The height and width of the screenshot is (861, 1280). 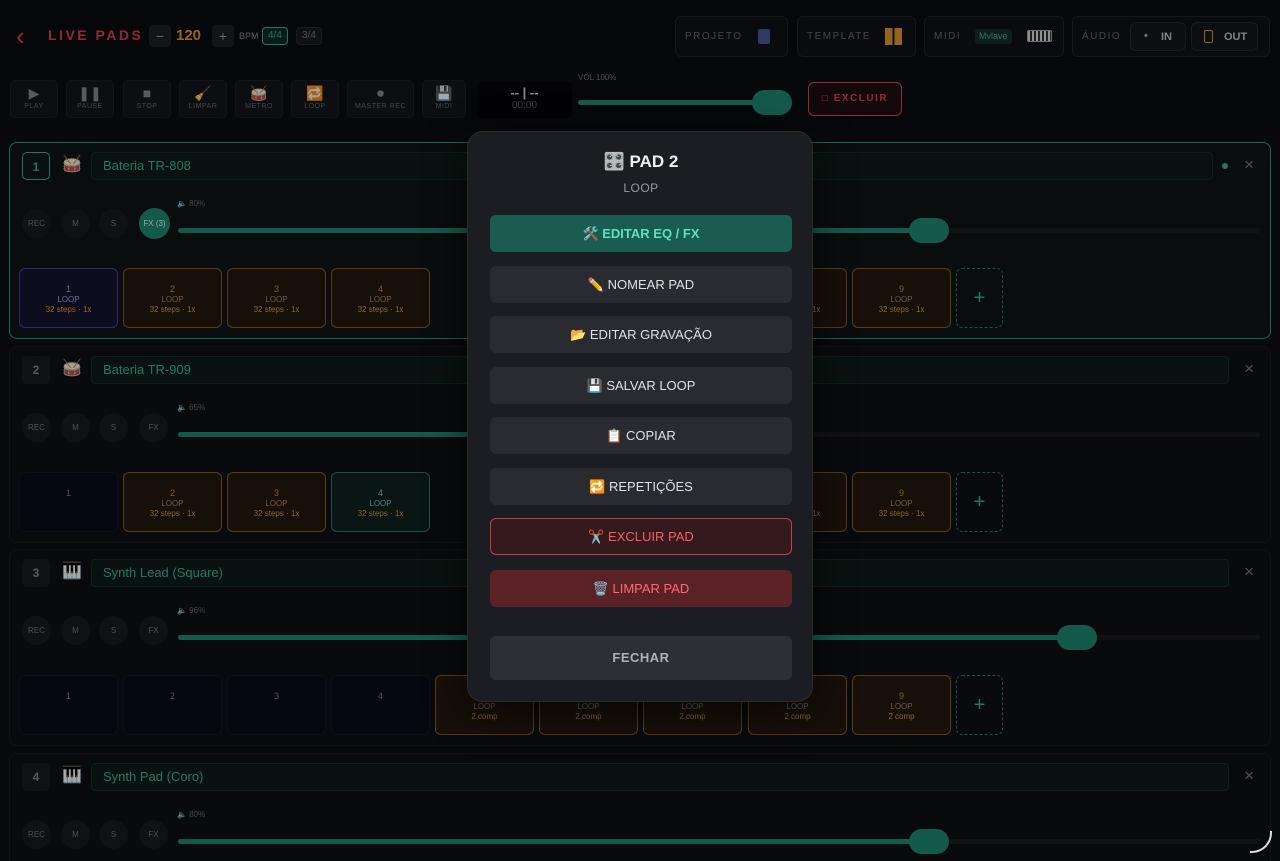 What do you see at coordinates (641, 188) in the screenshot?
I see `modal-subtitle: LOOP` at bounding box center [641, 188].